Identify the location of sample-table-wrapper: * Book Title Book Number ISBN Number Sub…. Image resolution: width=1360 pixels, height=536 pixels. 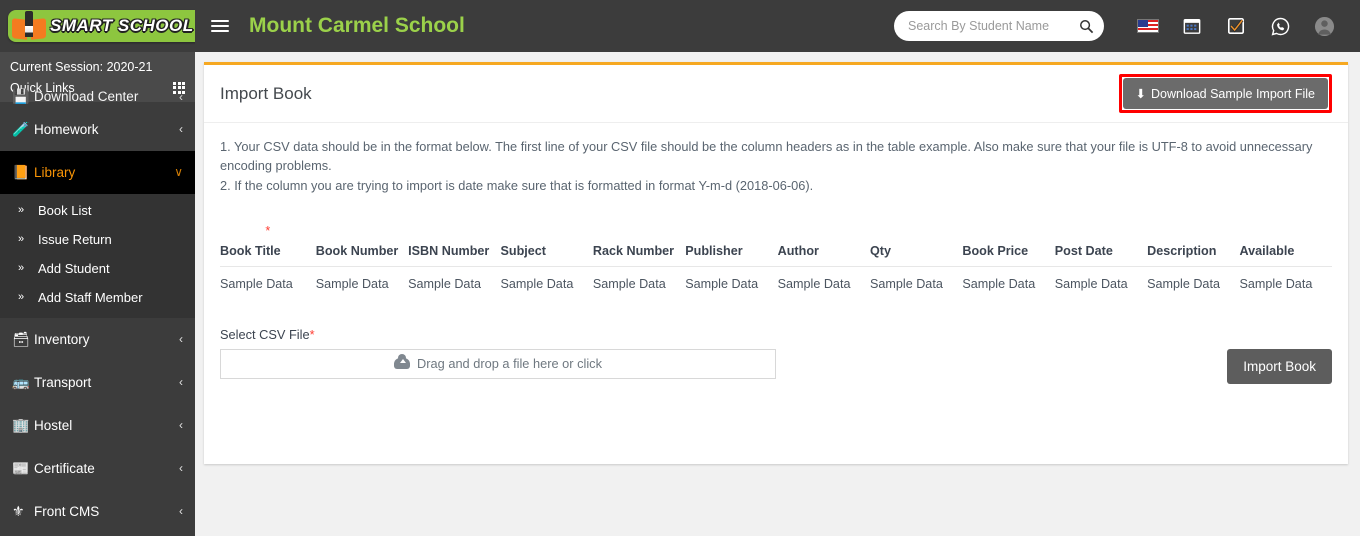
(776, 259).